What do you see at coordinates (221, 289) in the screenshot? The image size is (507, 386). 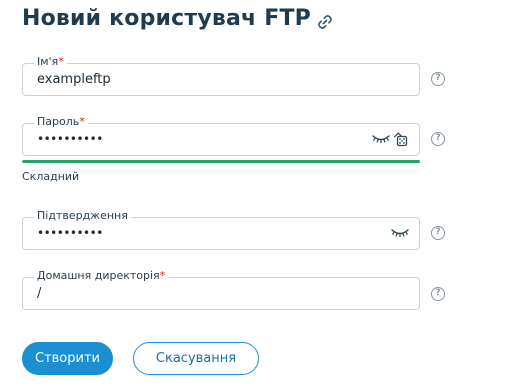 I see `home-directory-field: Домашня директорія* /` at bounding box center [221, 289].